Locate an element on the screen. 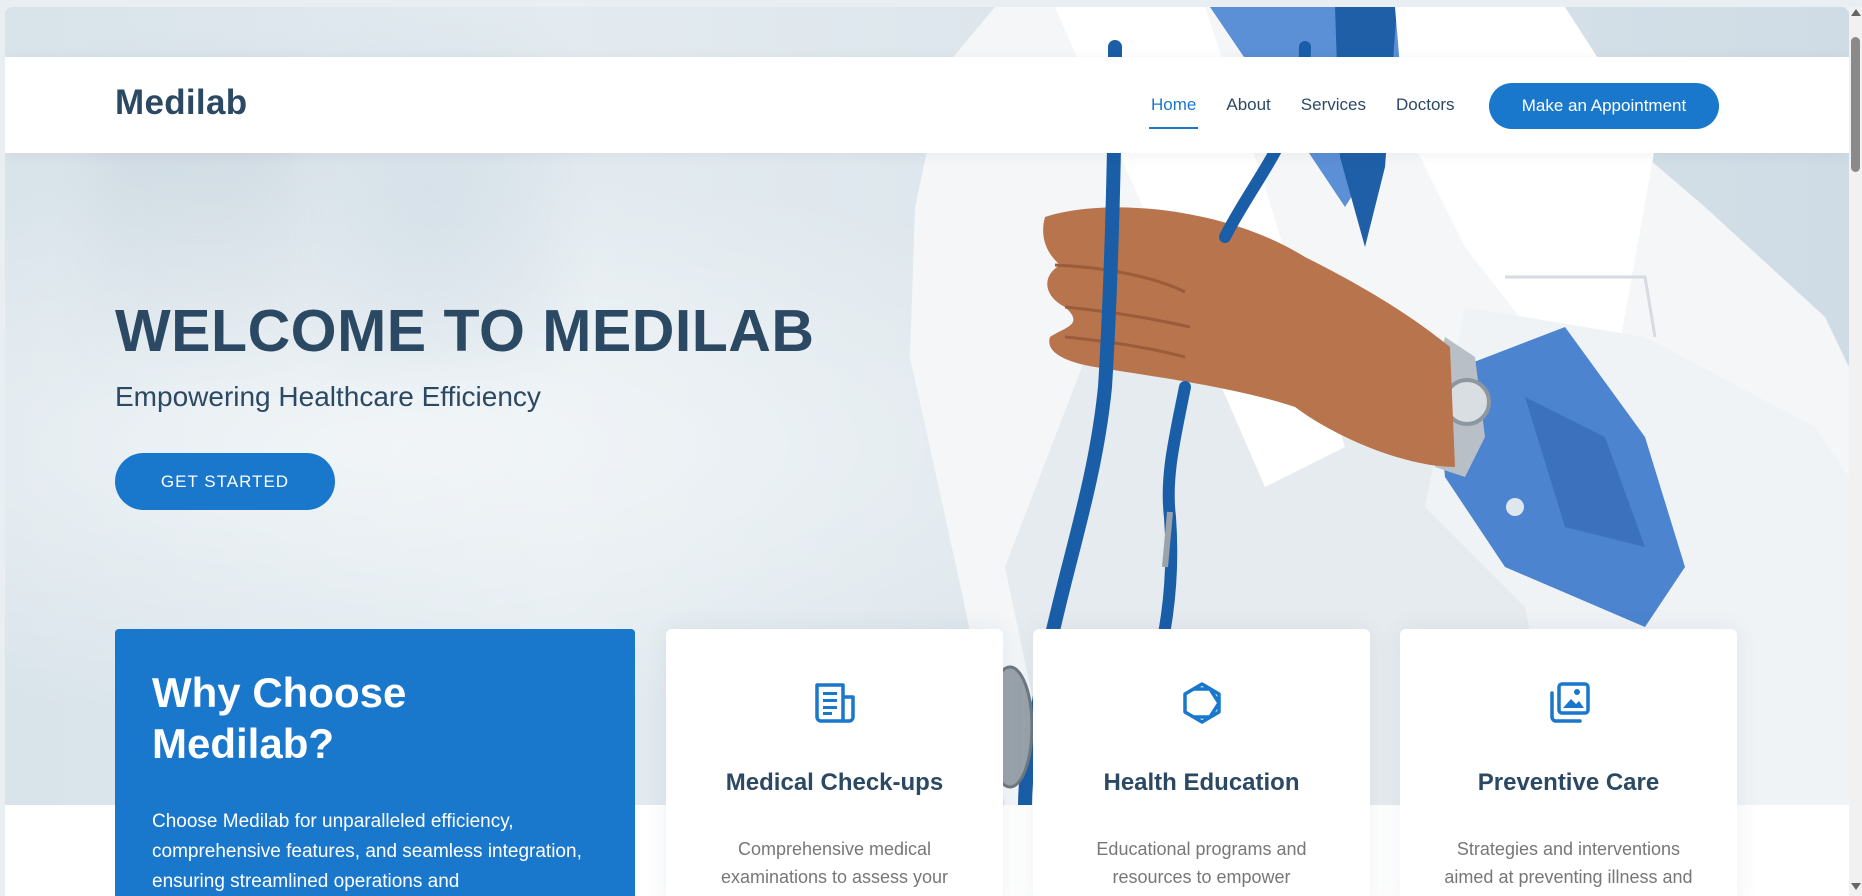 The width and height of the screenshot is (1862, 896). card-title: Medical Check-ups is located at coordinates (834, 782).